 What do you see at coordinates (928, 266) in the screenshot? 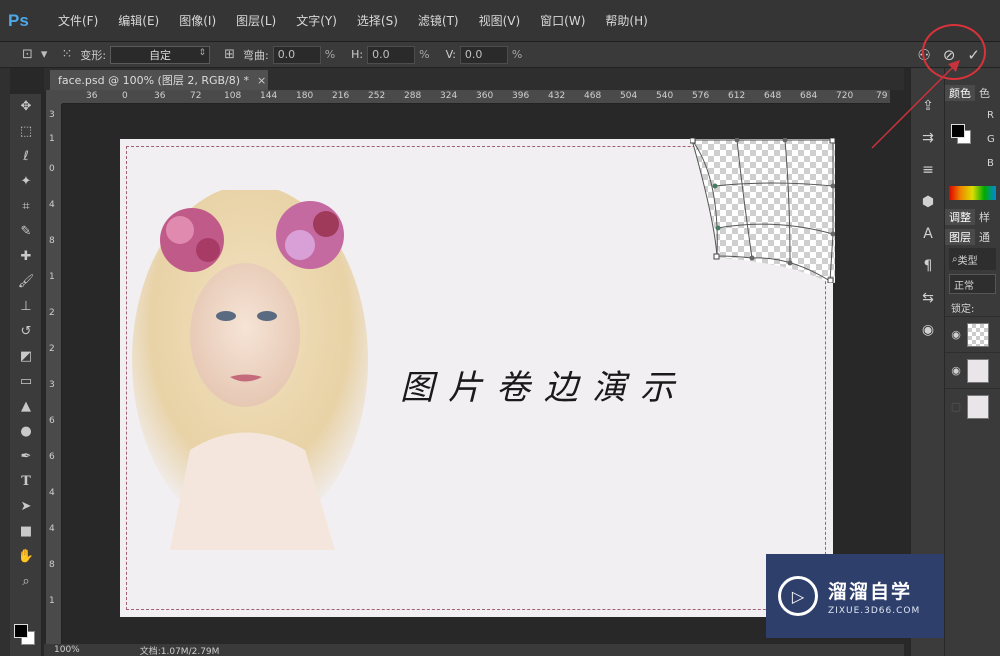
I see `paragraph-panel-icon: ¶` at bounding box center [928, 266].